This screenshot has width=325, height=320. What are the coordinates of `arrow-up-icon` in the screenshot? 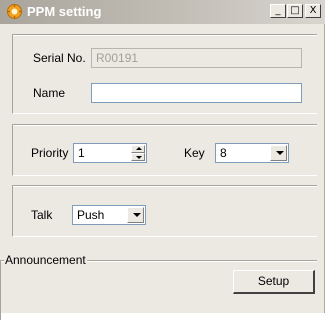 It's located at (139, 148).